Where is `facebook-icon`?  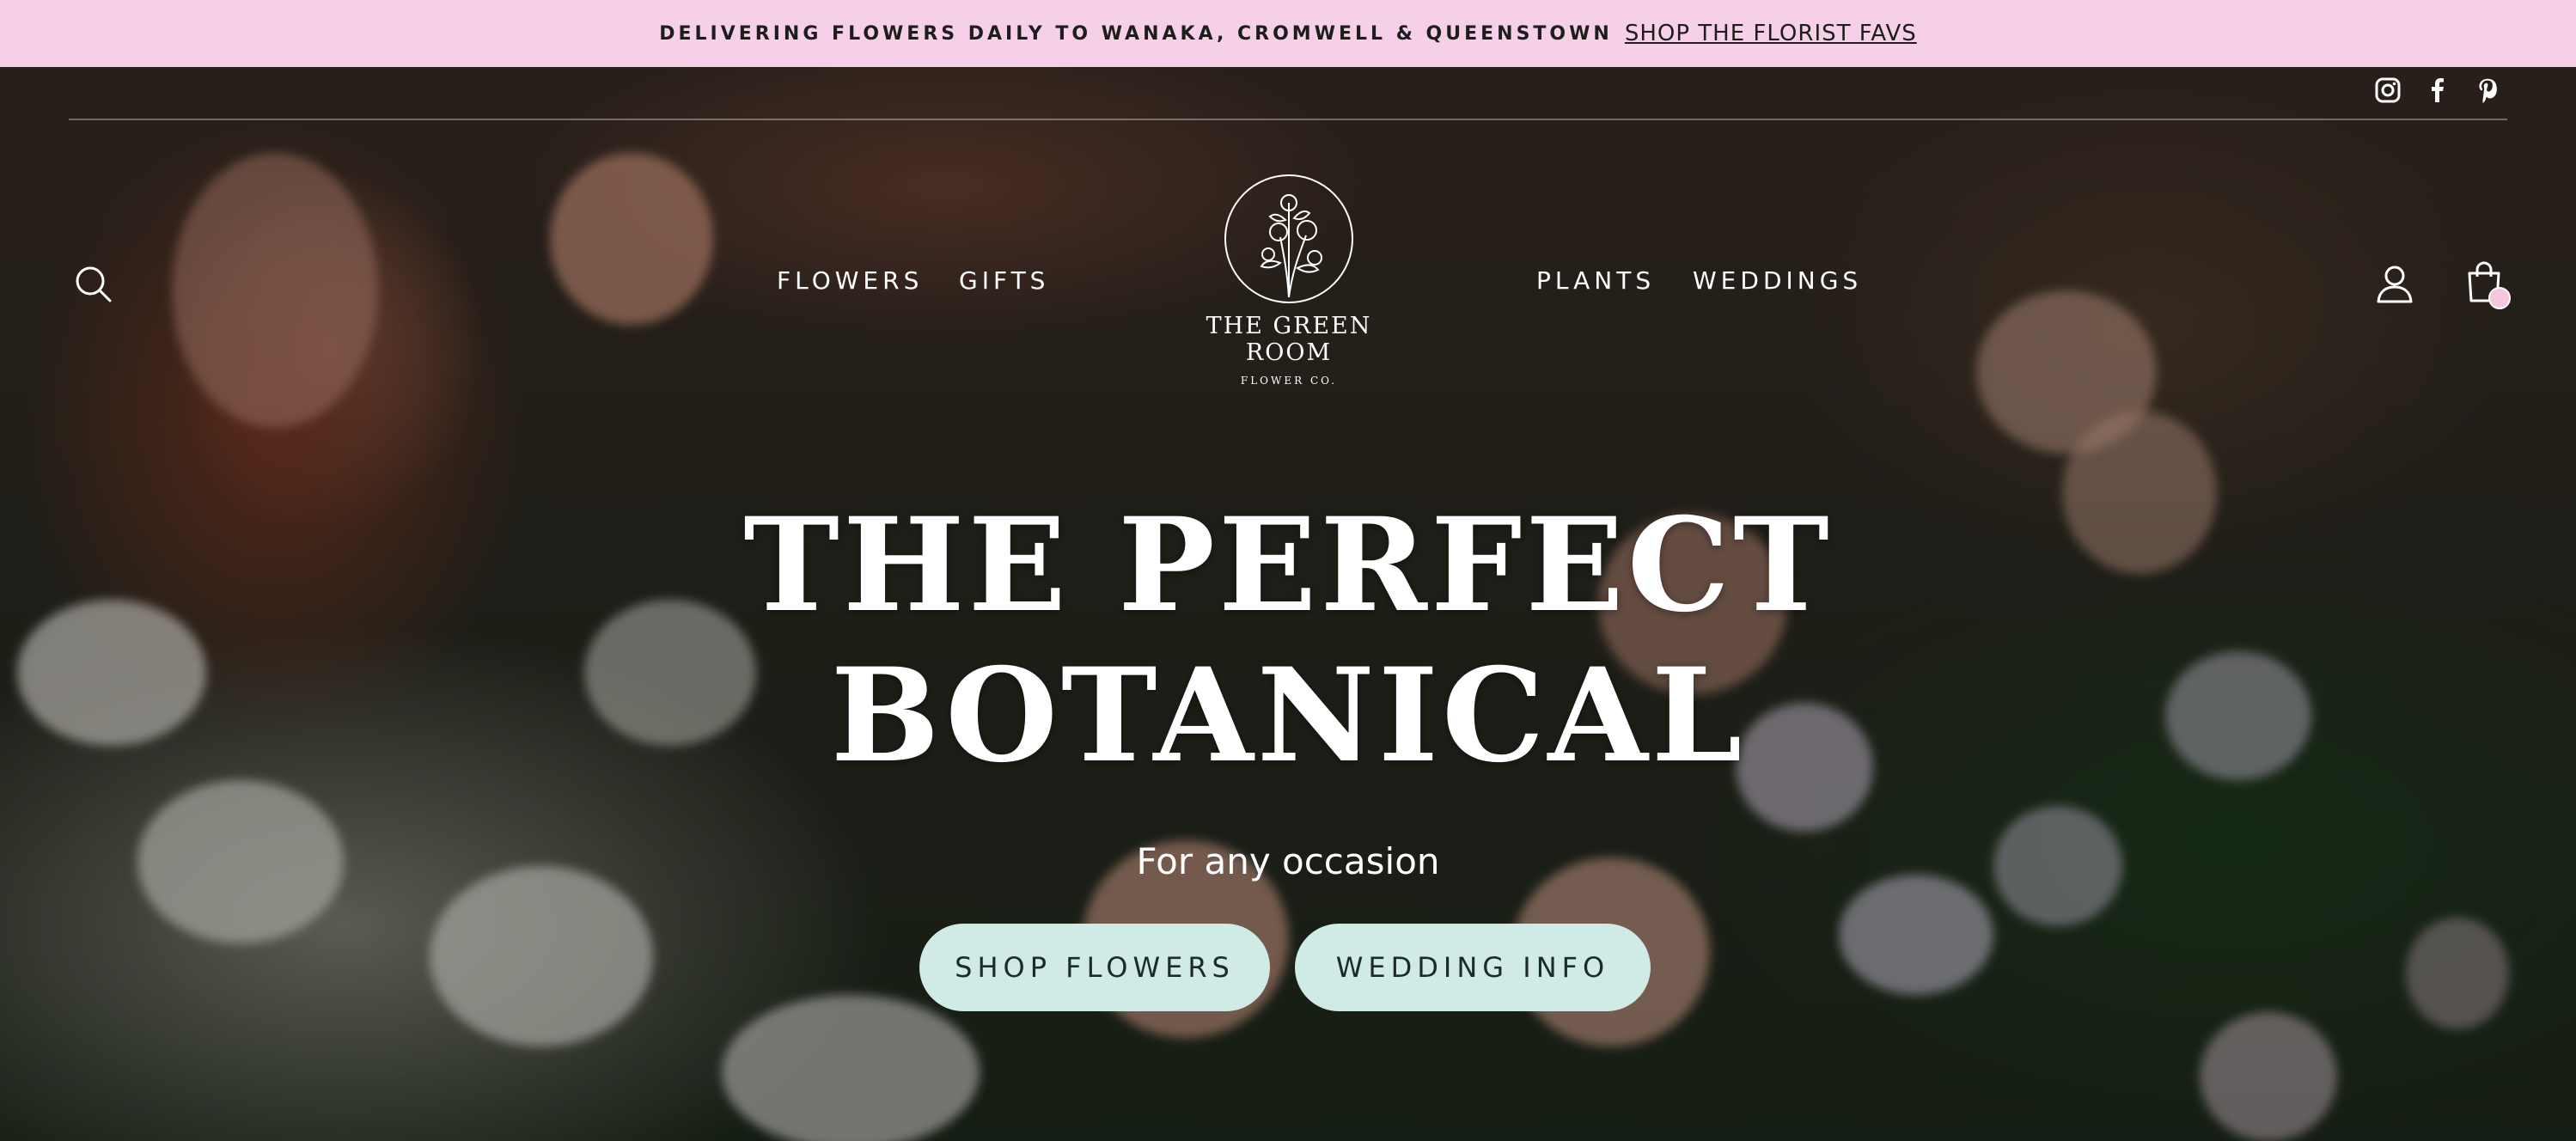 facebook-icon is located at coordinates (2437, 91).